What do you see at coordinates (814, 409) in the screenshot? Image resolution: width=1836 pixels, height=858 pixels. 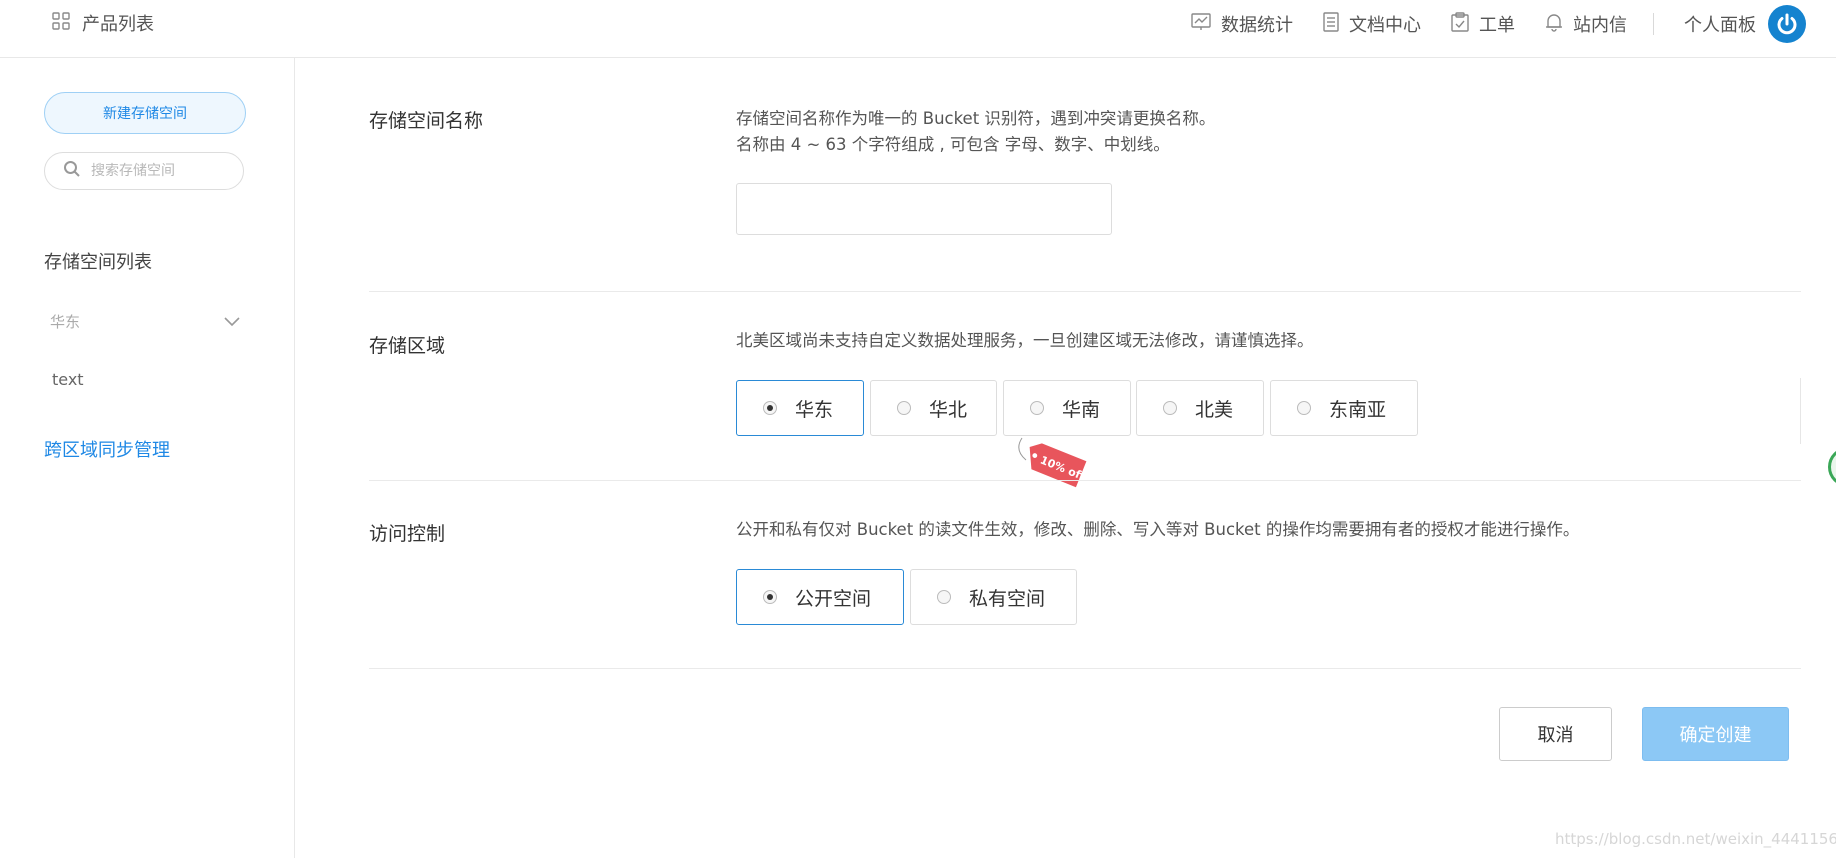 I see `region-option-label: 华东` at bounding box center [814, 409].